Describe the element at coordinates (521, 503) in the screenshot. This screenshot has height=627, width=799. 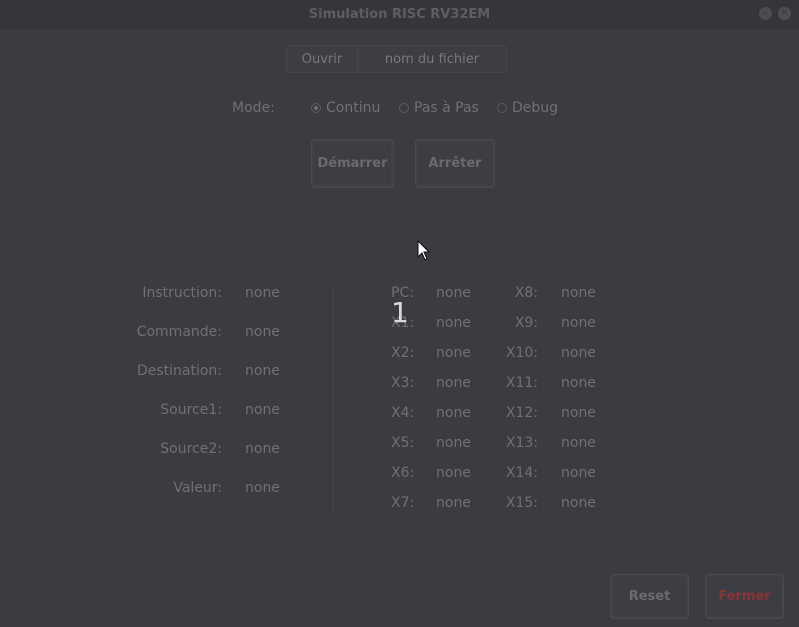
I see `register-label: X15:` at that location.